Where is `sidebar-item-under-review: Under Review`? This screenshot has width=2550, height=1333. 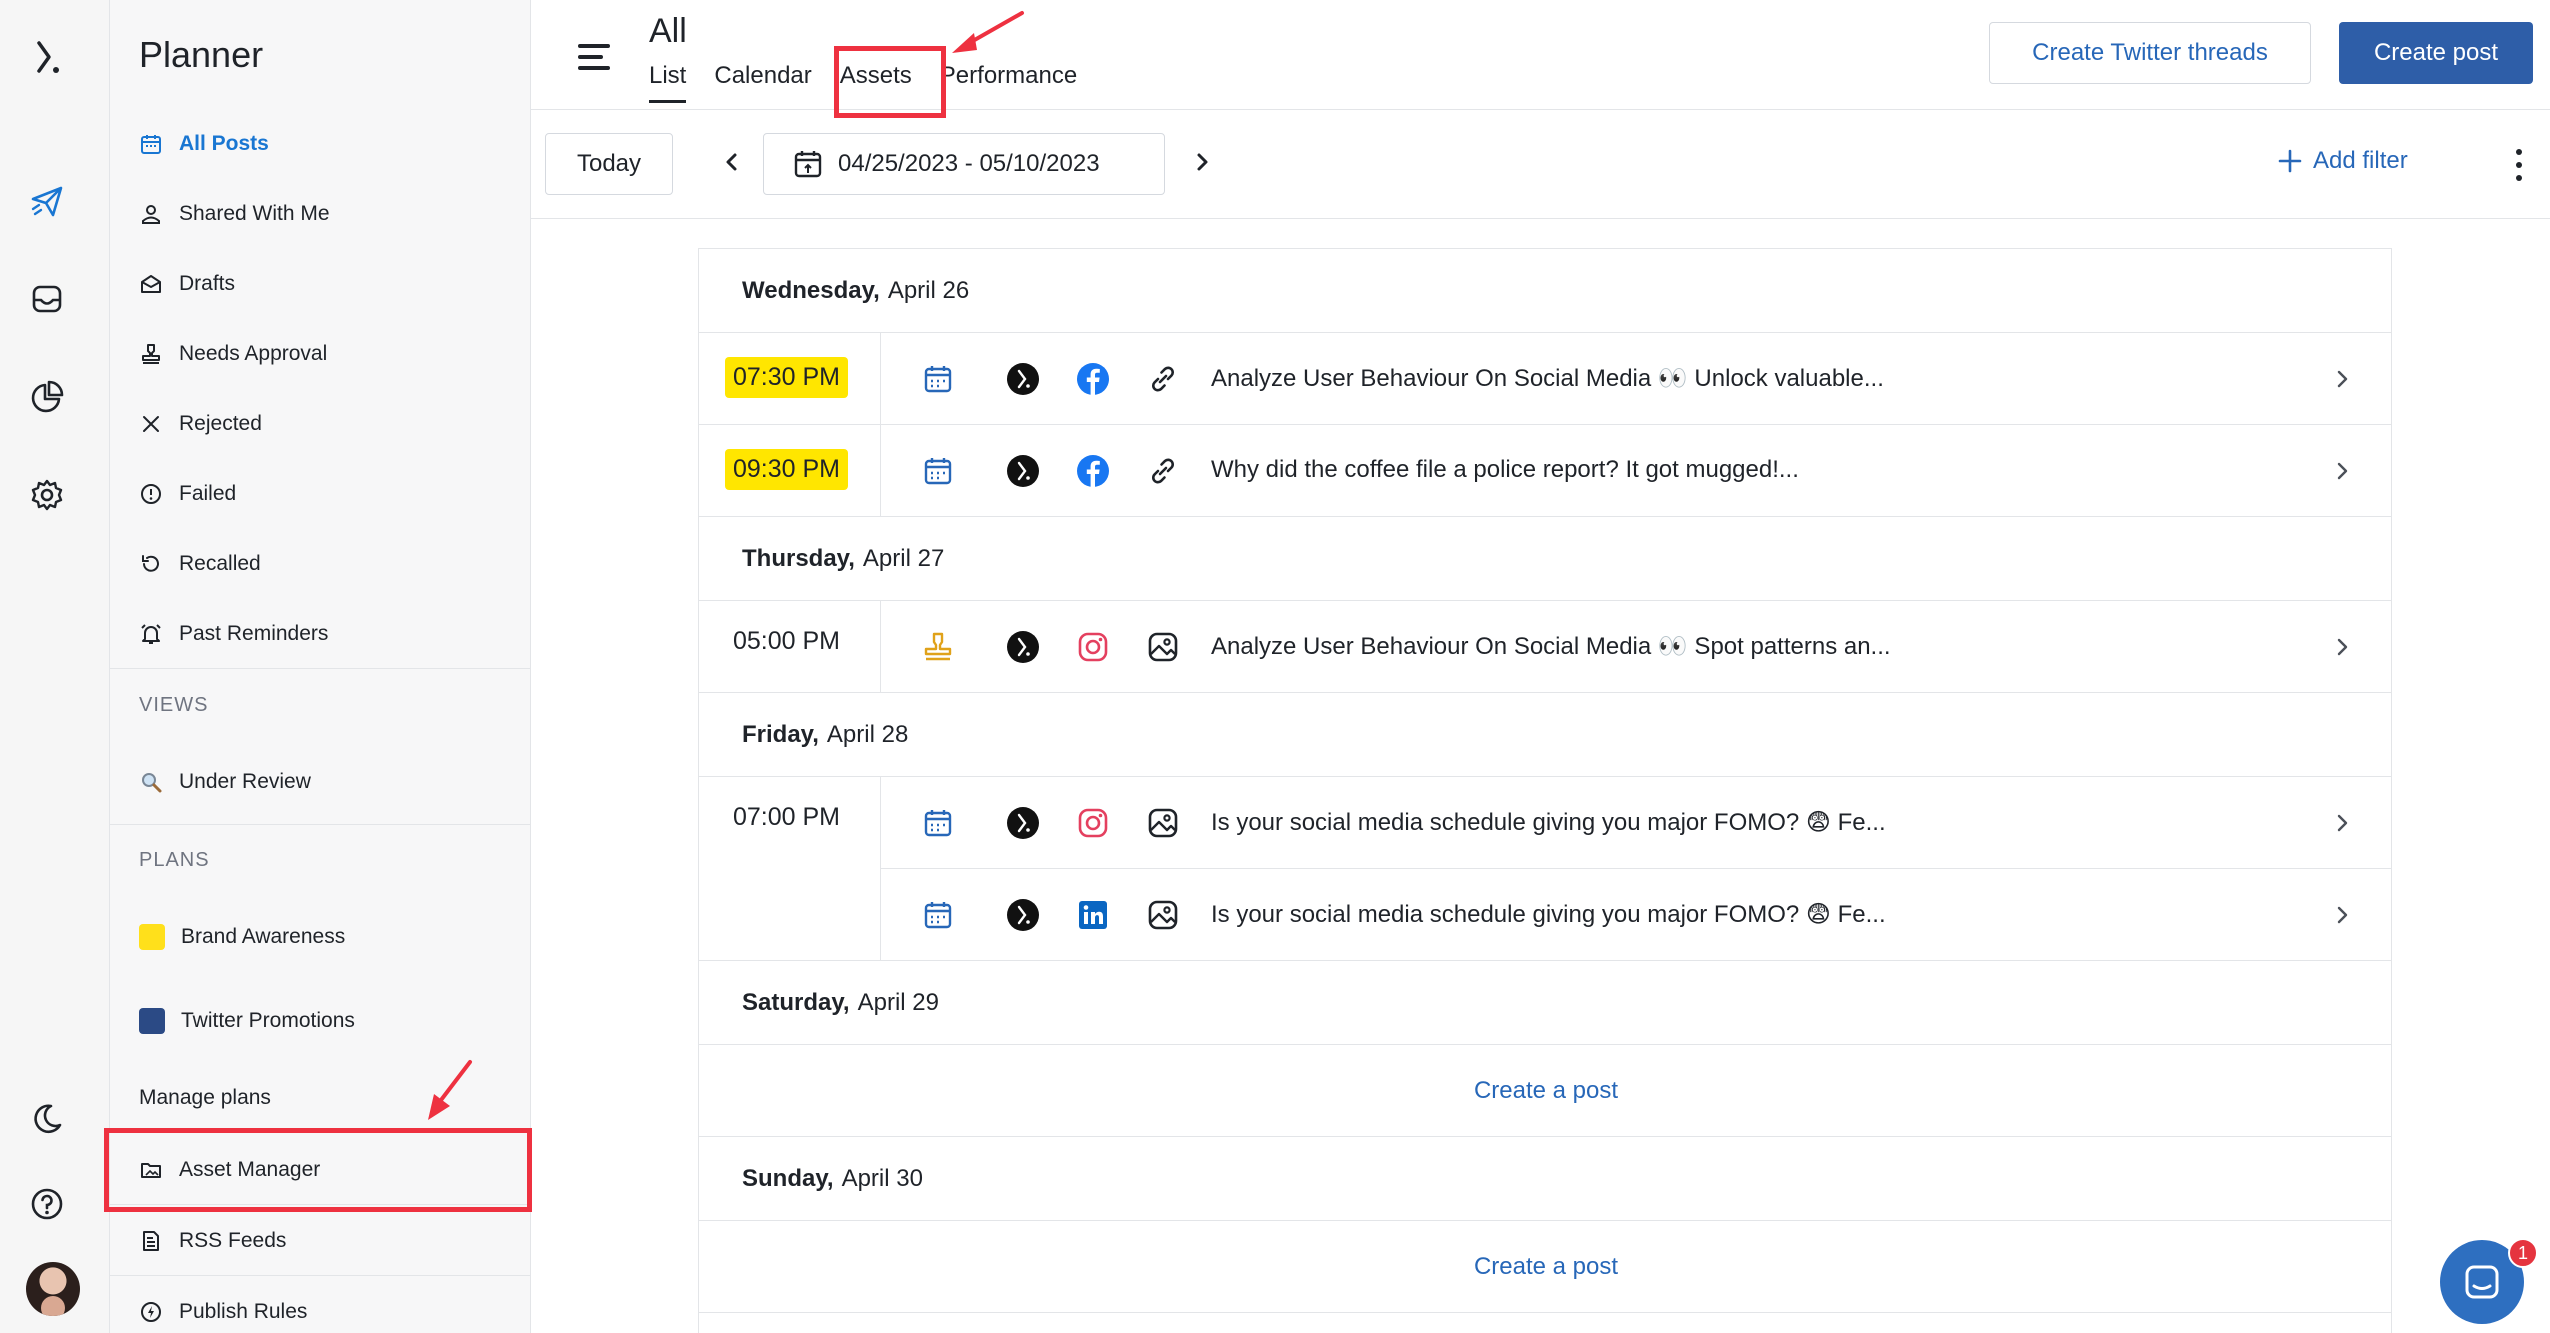
sidebar-item-under-review: Under Review is located at coordinates (225, 782).